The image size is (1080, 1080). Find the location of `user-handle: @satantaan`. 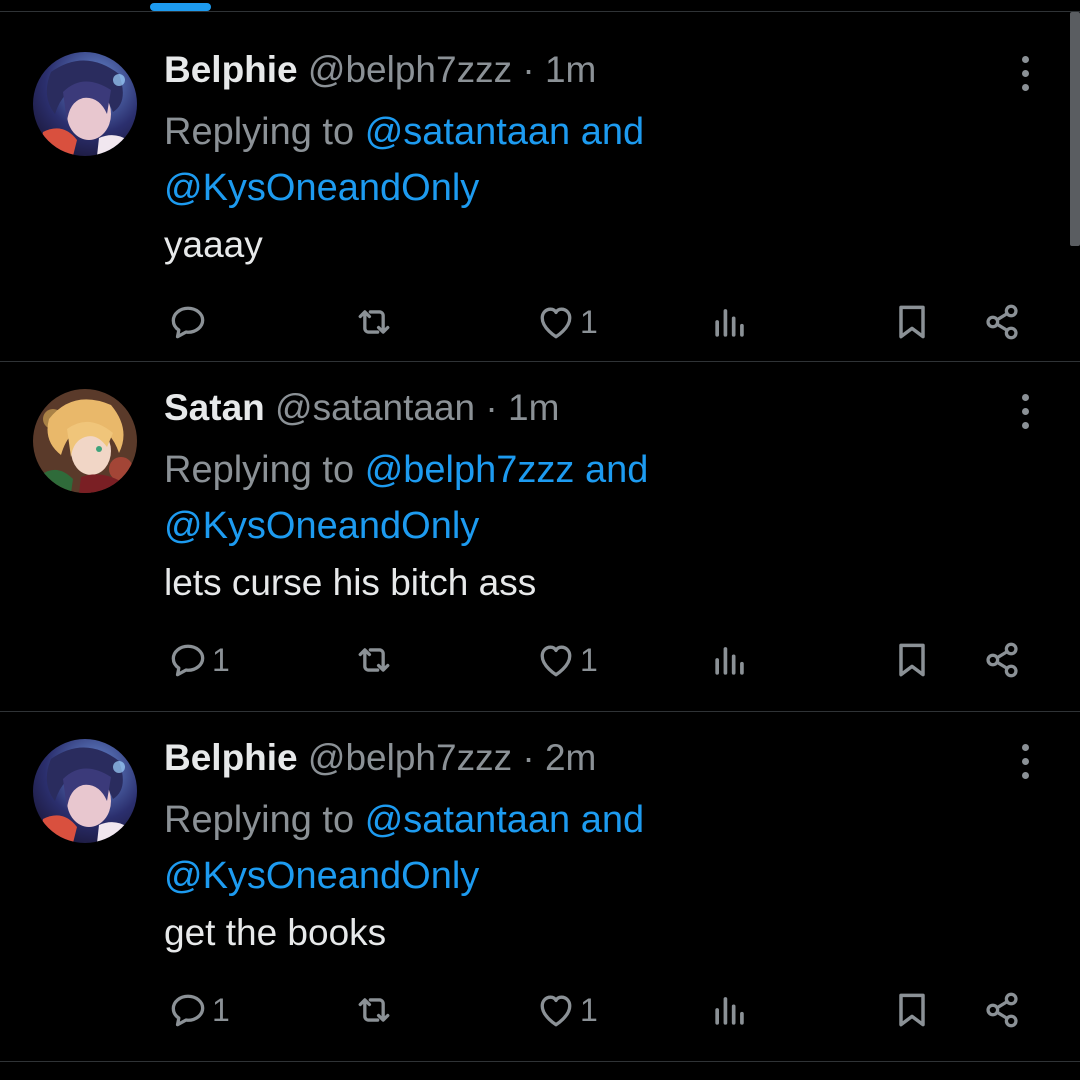

user-handle: @satantaan is located at coordinates (375, 407).